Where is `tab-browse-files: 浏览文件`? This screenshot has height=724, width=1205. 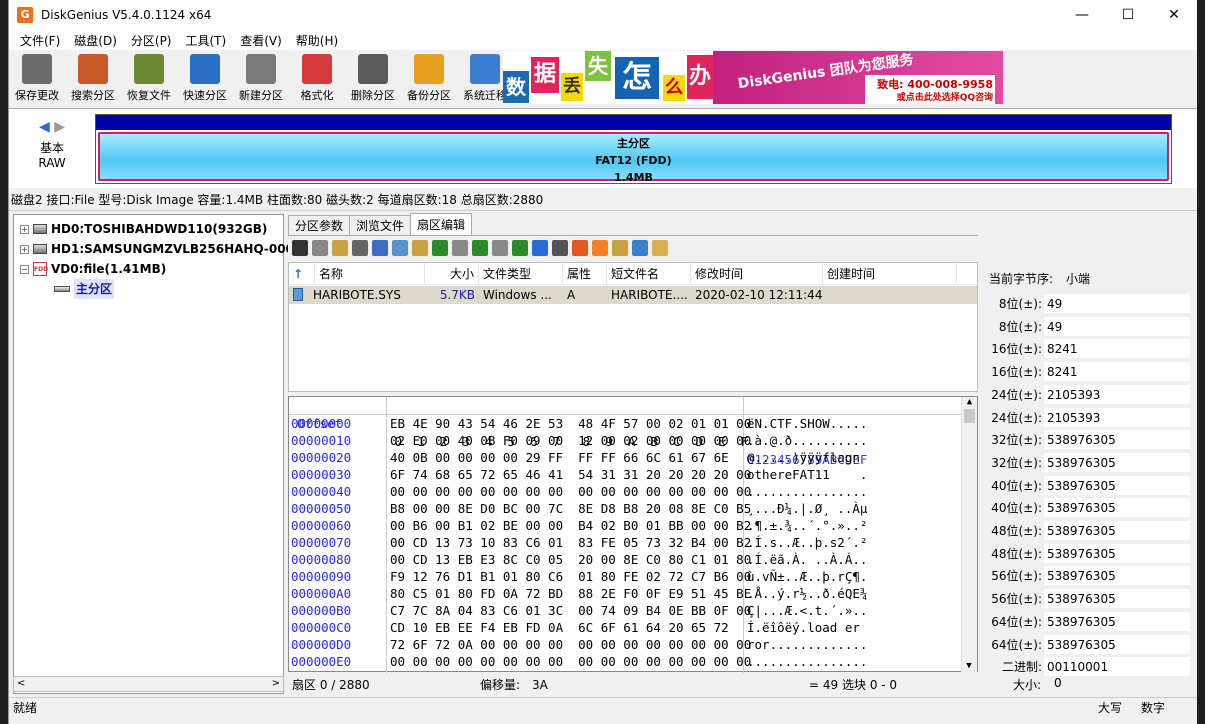
tab-browse-files: 浏览文件 is located at coordinates (380, 225).